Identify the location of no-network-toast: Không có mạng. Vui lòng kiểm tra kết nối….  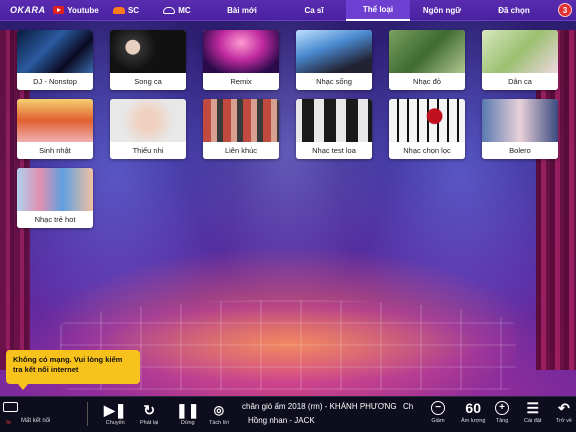
(73, 370).